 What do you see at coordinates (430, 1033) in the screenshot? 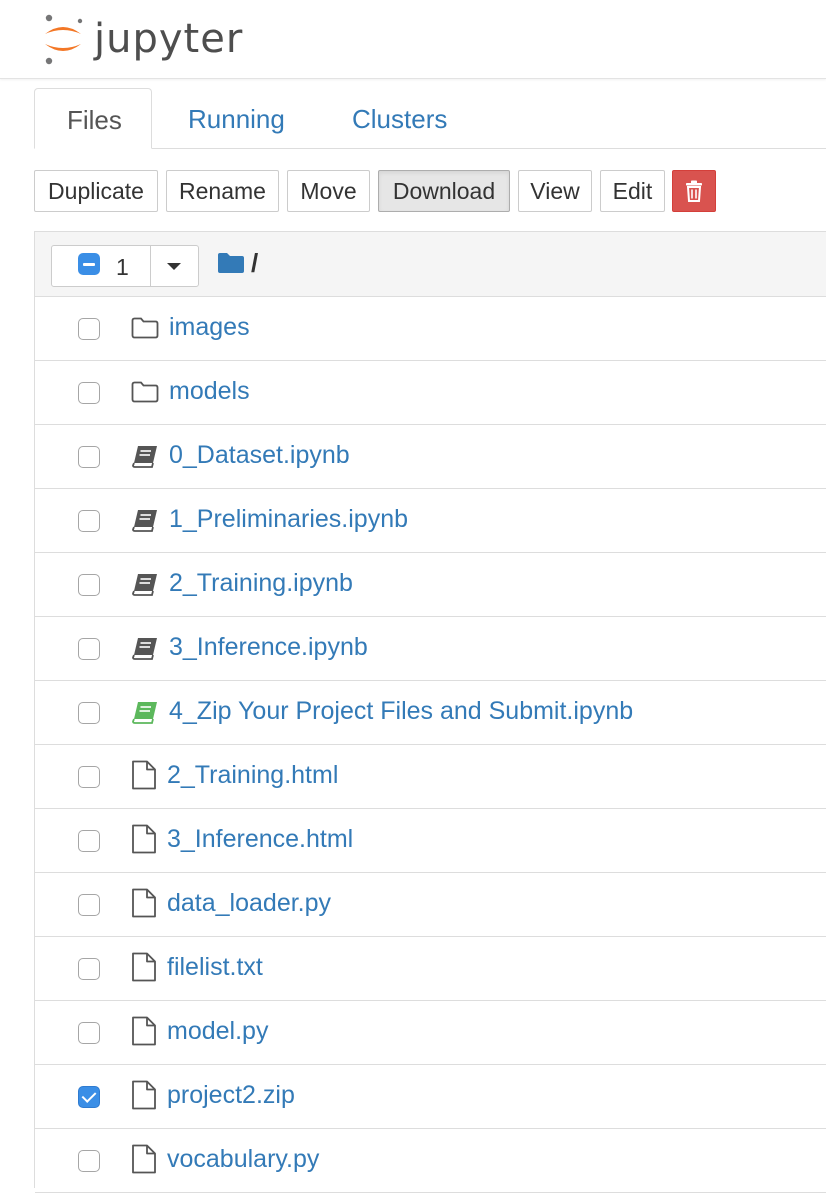
I see `file-row: model.py` at bounding box center [430, 1033].